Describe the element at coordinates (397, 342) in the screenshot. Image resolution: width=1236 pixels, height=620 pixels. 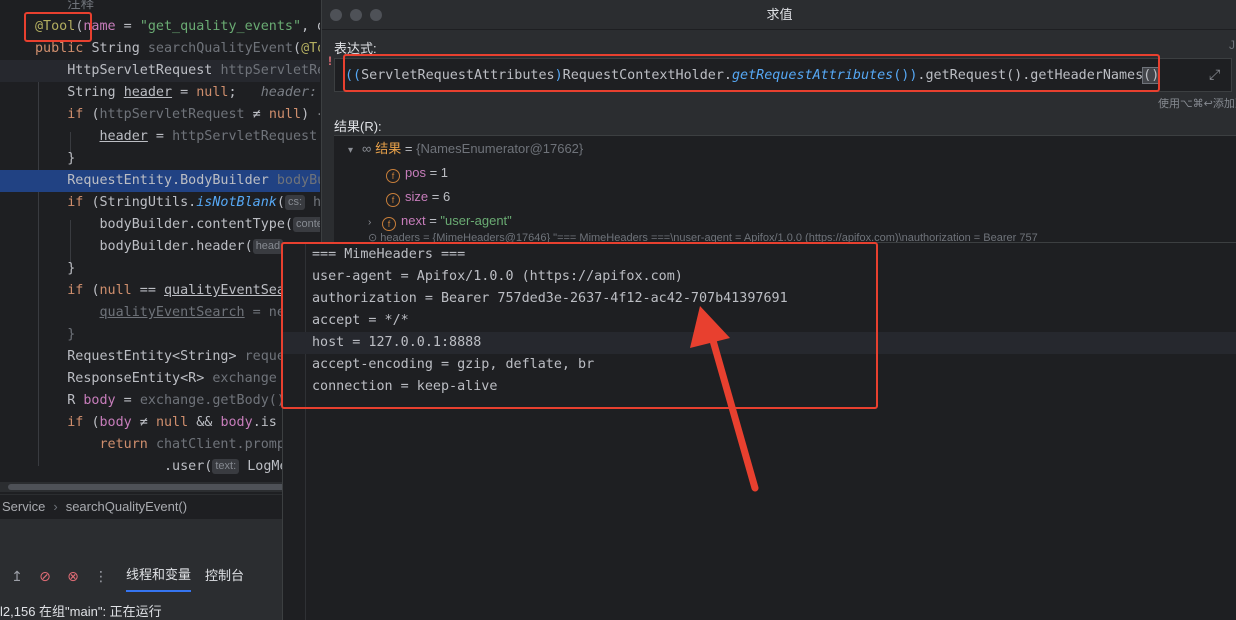
I see `header-entry: host = 127.0.0.1:8888` at that location.